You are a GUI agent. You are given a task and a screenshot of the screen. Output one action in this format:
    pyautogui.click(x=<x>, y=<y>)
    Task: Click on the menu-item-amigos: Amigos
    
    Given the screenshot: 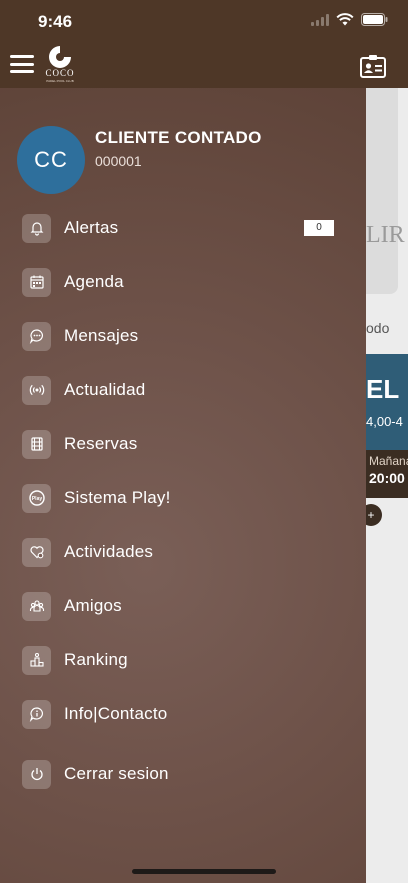 What is the action you would take?
    pyautogui.click(x=183, y=606)
    